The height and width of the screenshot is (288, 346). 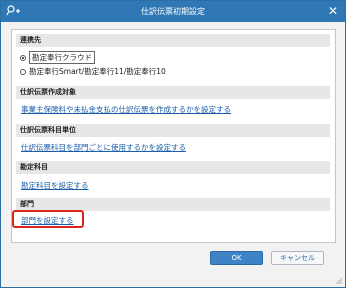 I want to click on title-bar: 仕訳伝票初期設定 ✕, so click(x=173, y=11).